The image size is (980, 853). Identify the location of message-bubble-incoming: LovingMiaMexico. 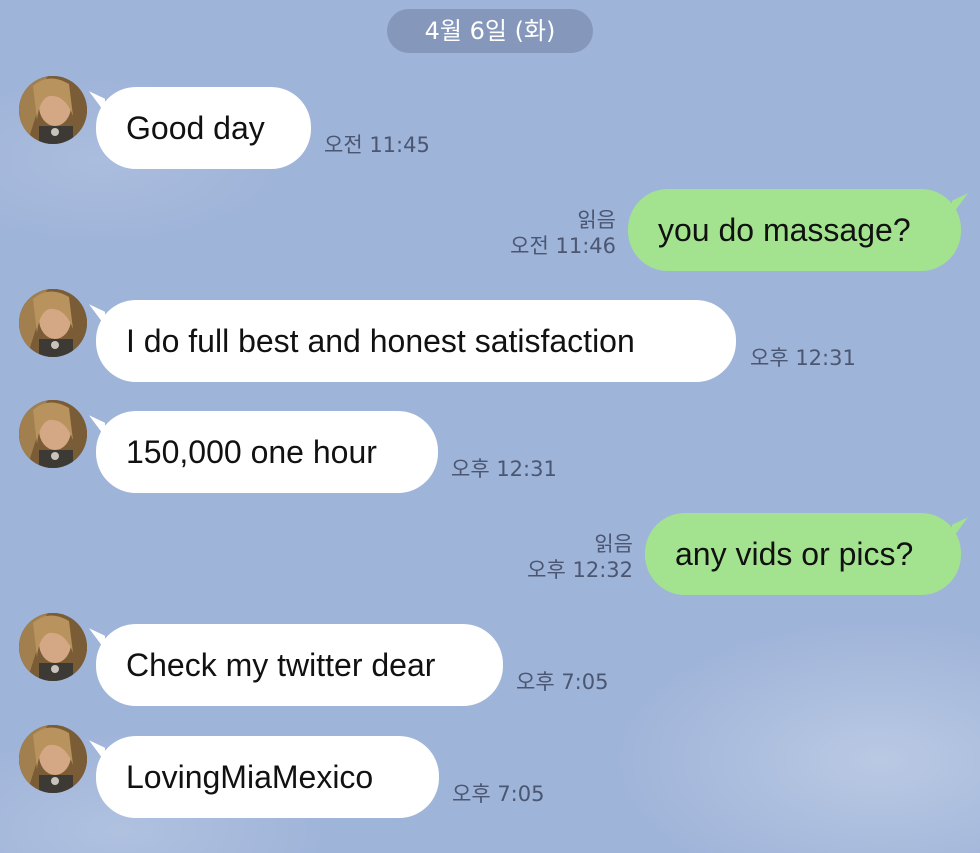
(267, 777).